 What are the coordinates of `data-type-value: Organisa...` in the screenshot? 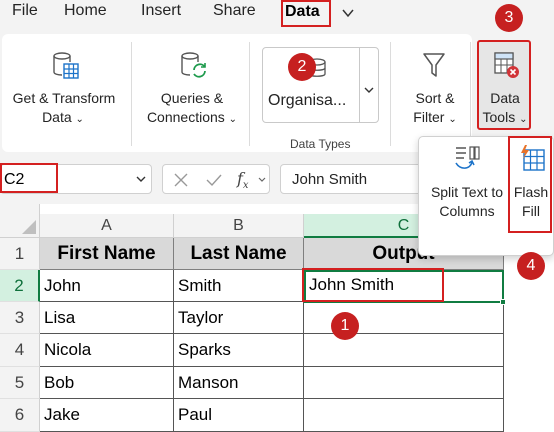 It's located at (307, 100).